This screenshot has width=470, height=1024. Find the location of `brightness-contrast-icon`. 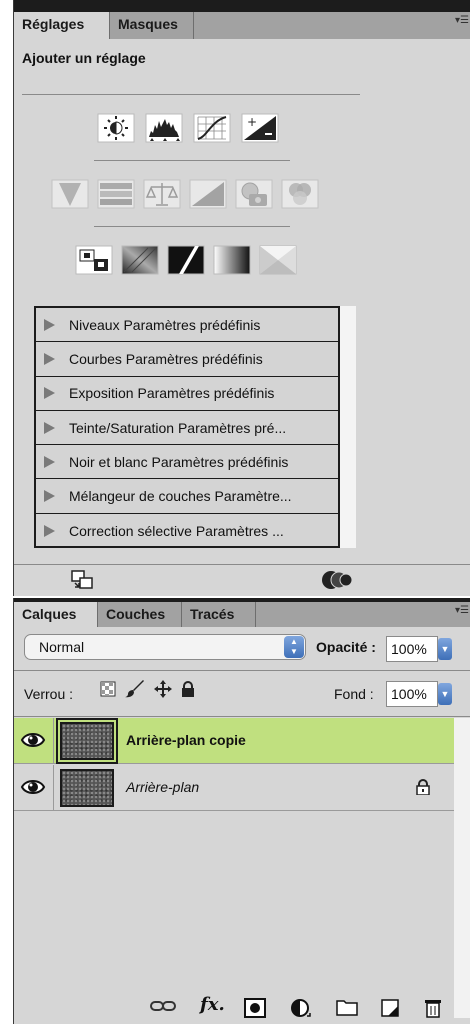

brightness-contrast-icon is located at coordinates (116, 128).